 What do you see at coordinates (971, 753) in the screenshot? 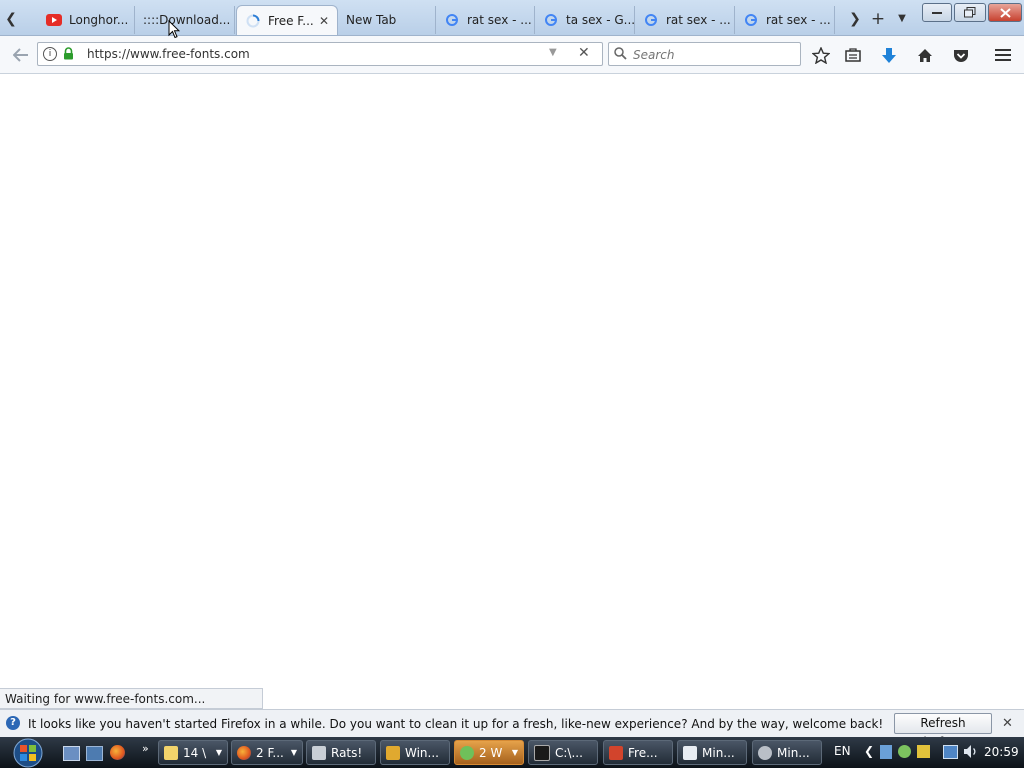
I see `tray-volume-icon` at bounding box center [971, 753].